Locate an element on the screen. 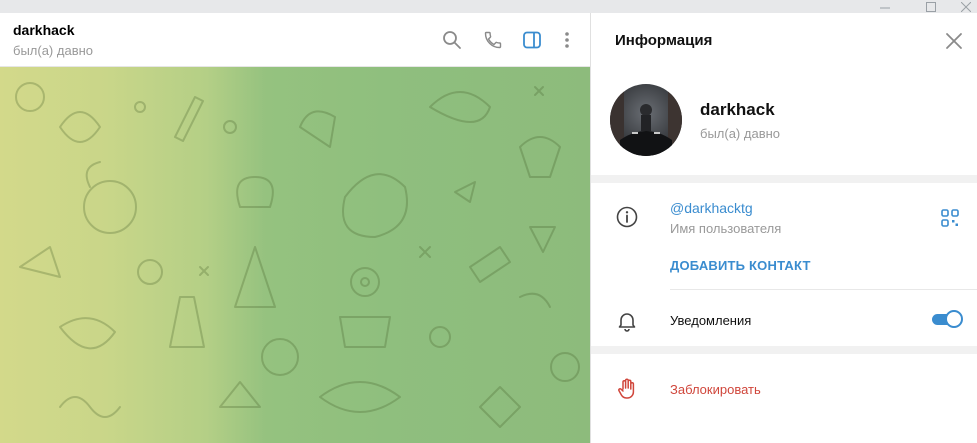  search-icon is located at coordinates (452, 40).